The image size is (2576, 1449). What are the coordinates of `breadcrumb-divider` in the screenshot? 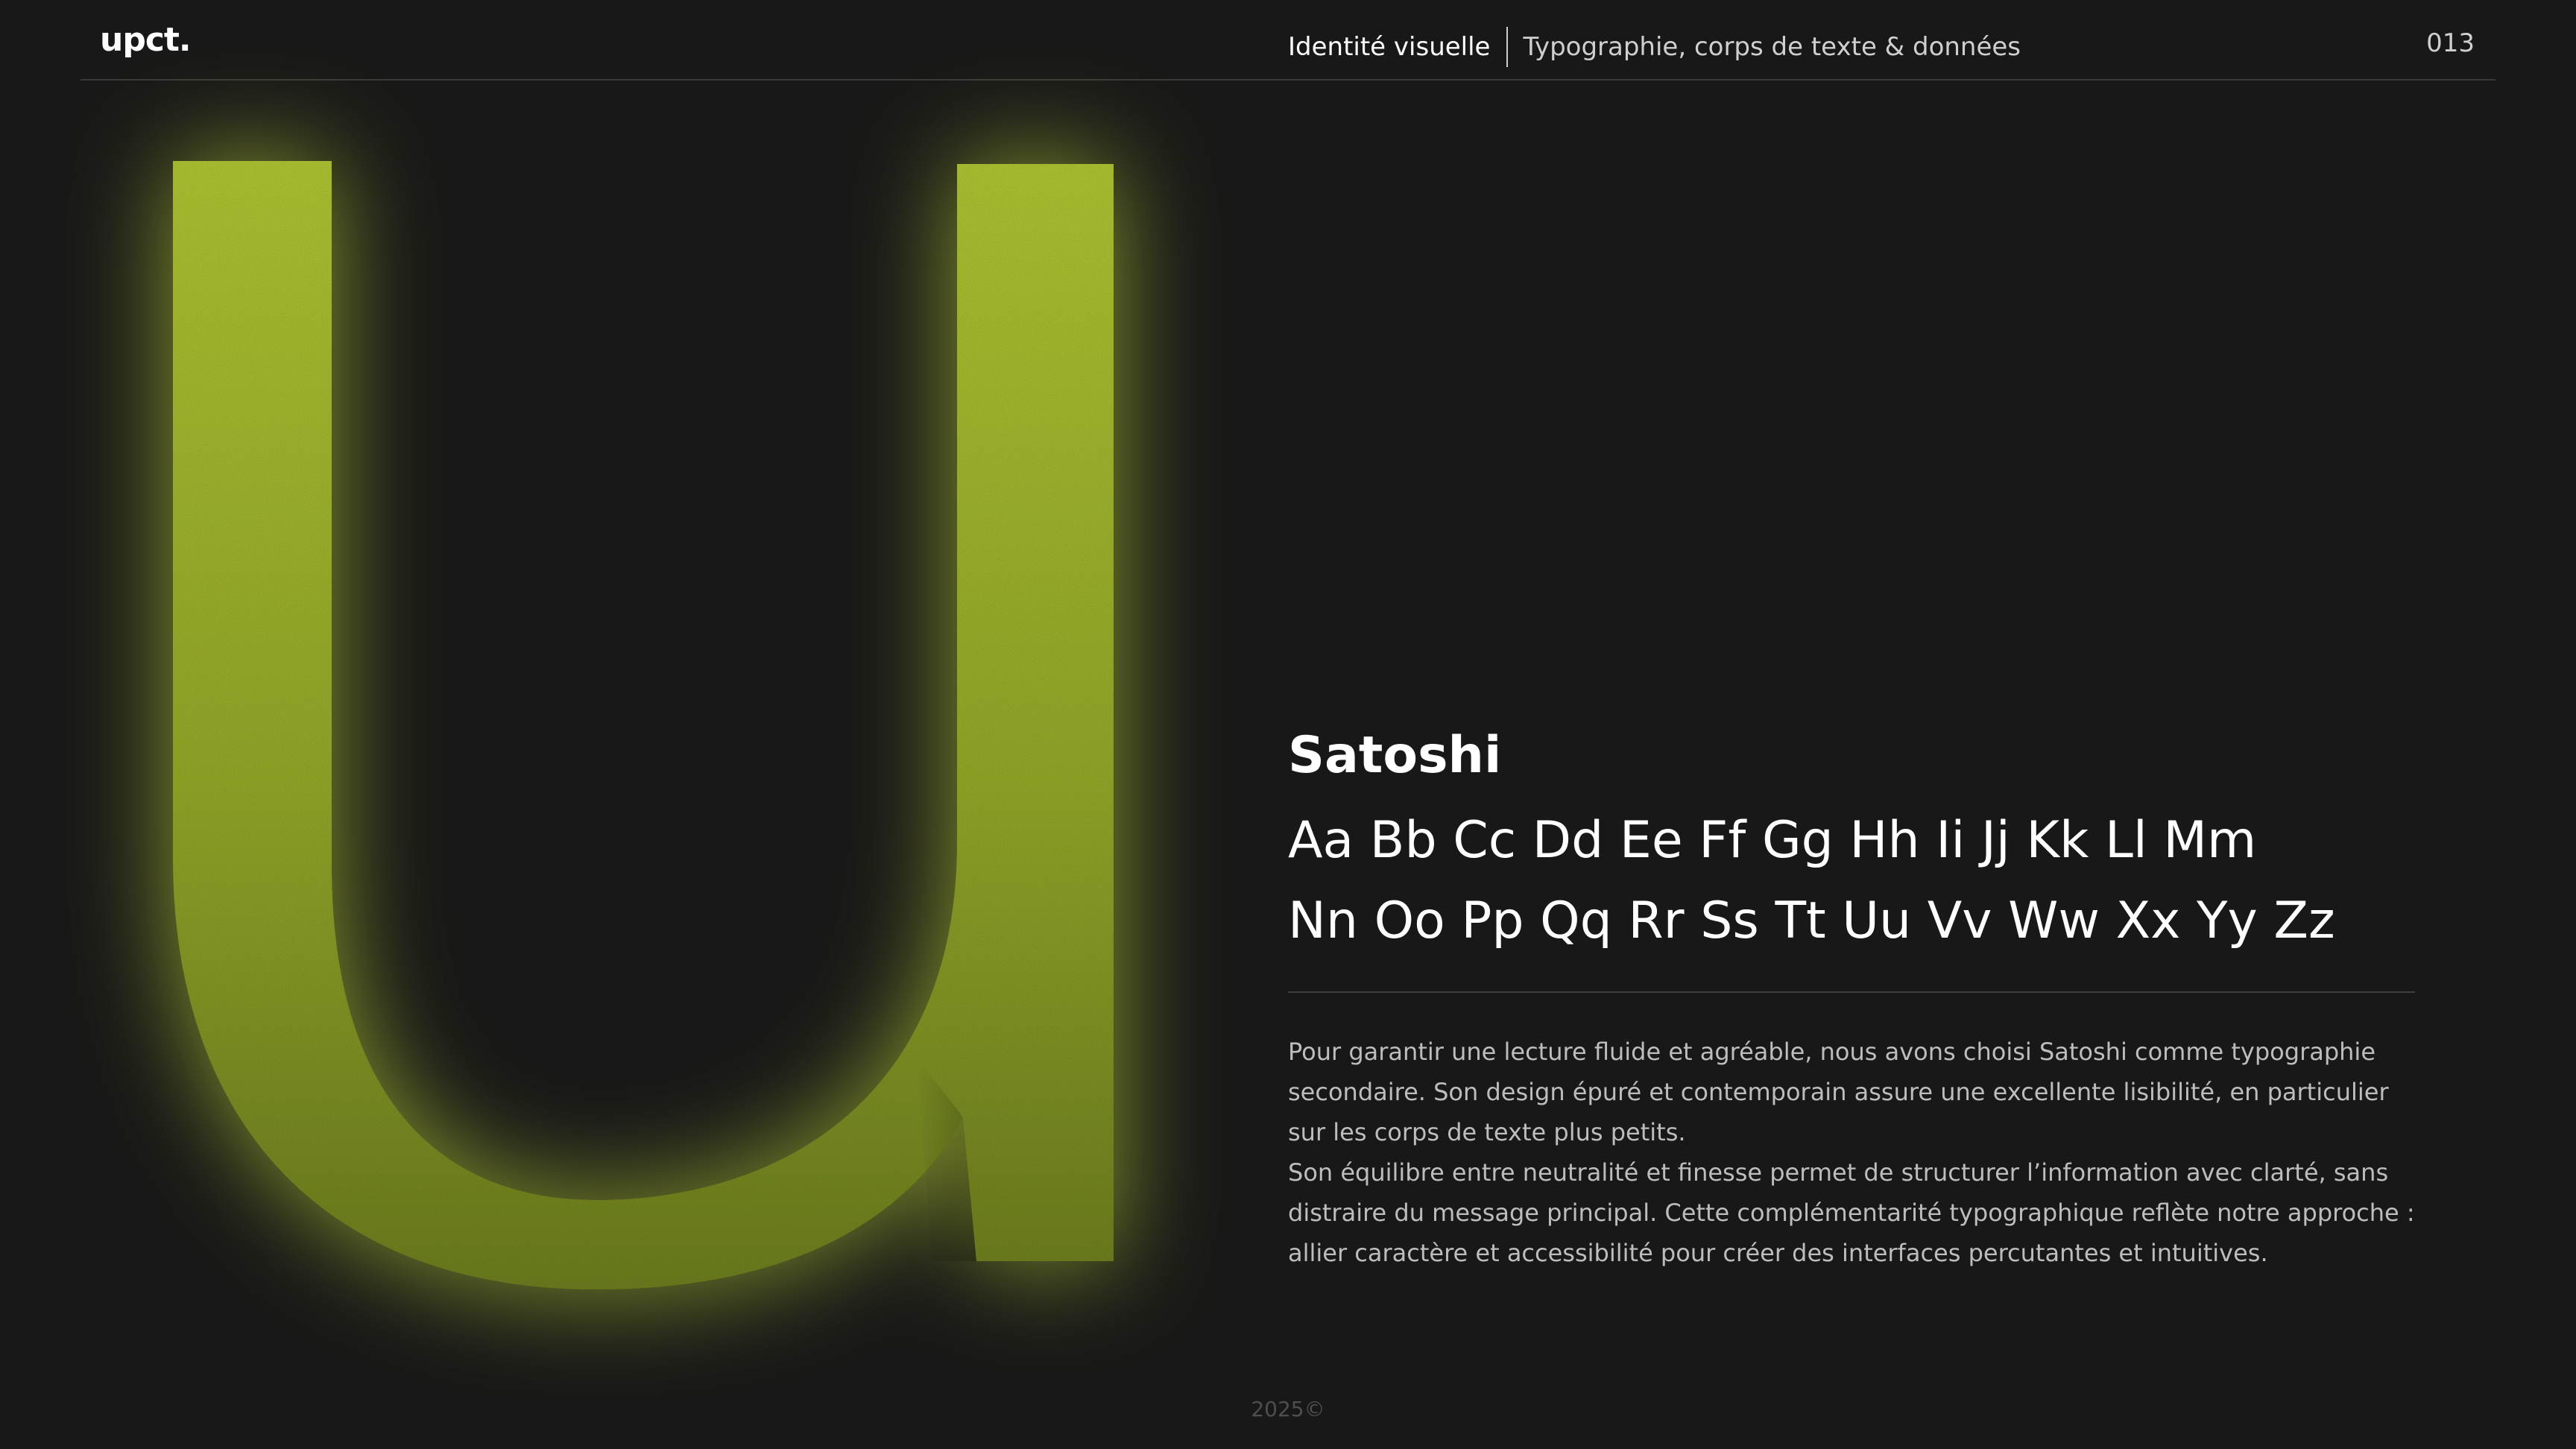 It's located at (1508, 47).